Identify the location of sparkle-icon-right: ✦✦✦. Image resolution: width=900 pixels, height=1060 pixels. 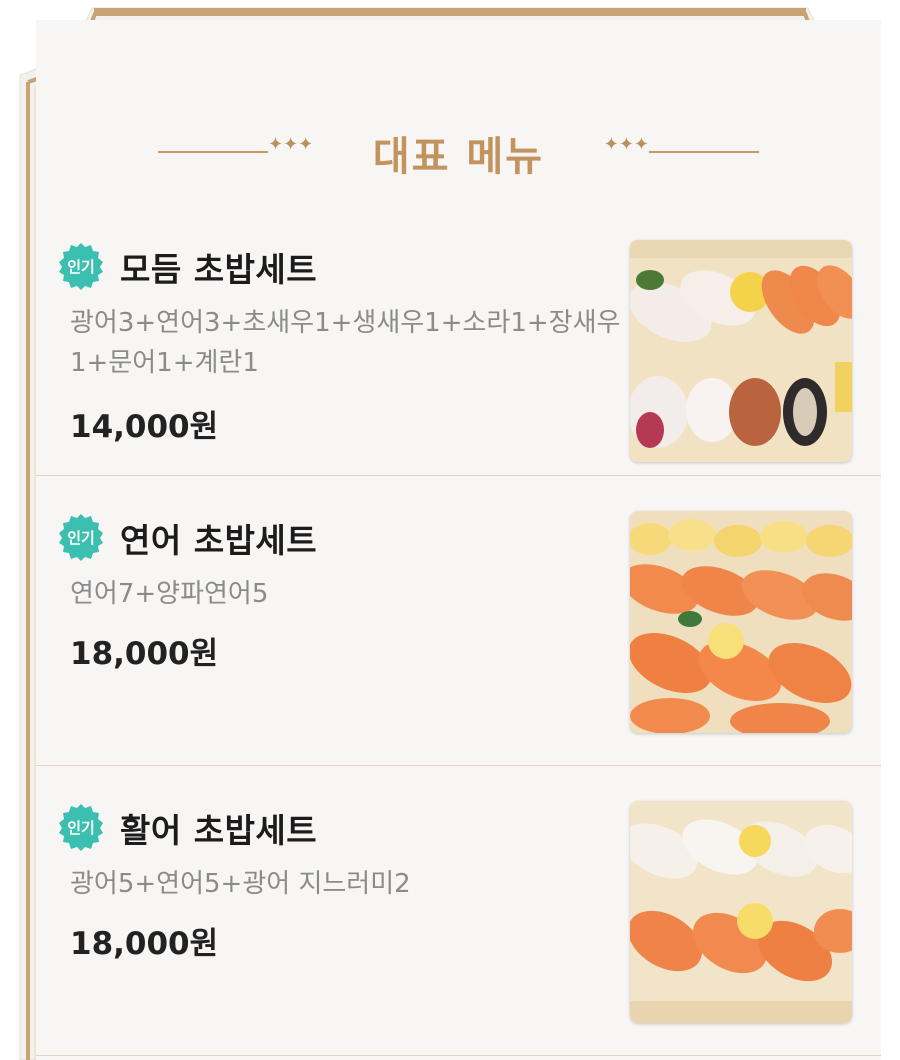
(626, 144).